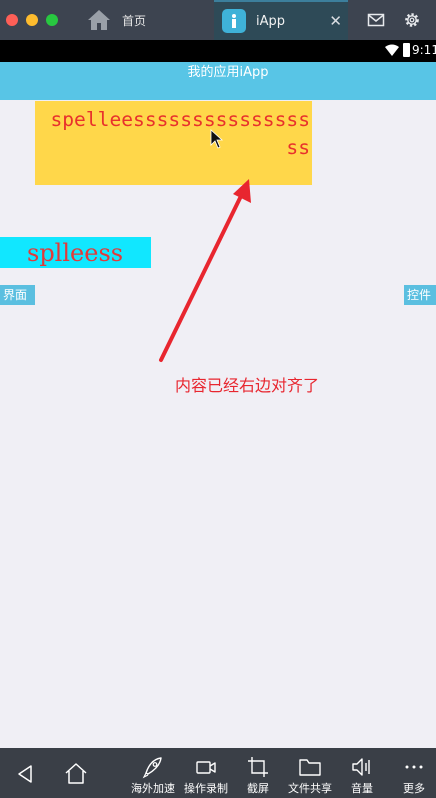  I want to click on minimize-window-button, so click(32, 20).